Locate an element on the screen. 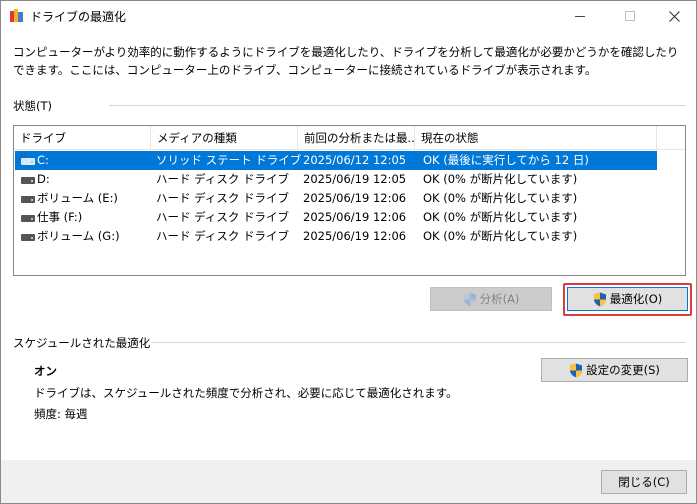 This screenshot has width=697, height=504. last-run: 2025/06/12 12:05 is located at coordinates (355, 160).